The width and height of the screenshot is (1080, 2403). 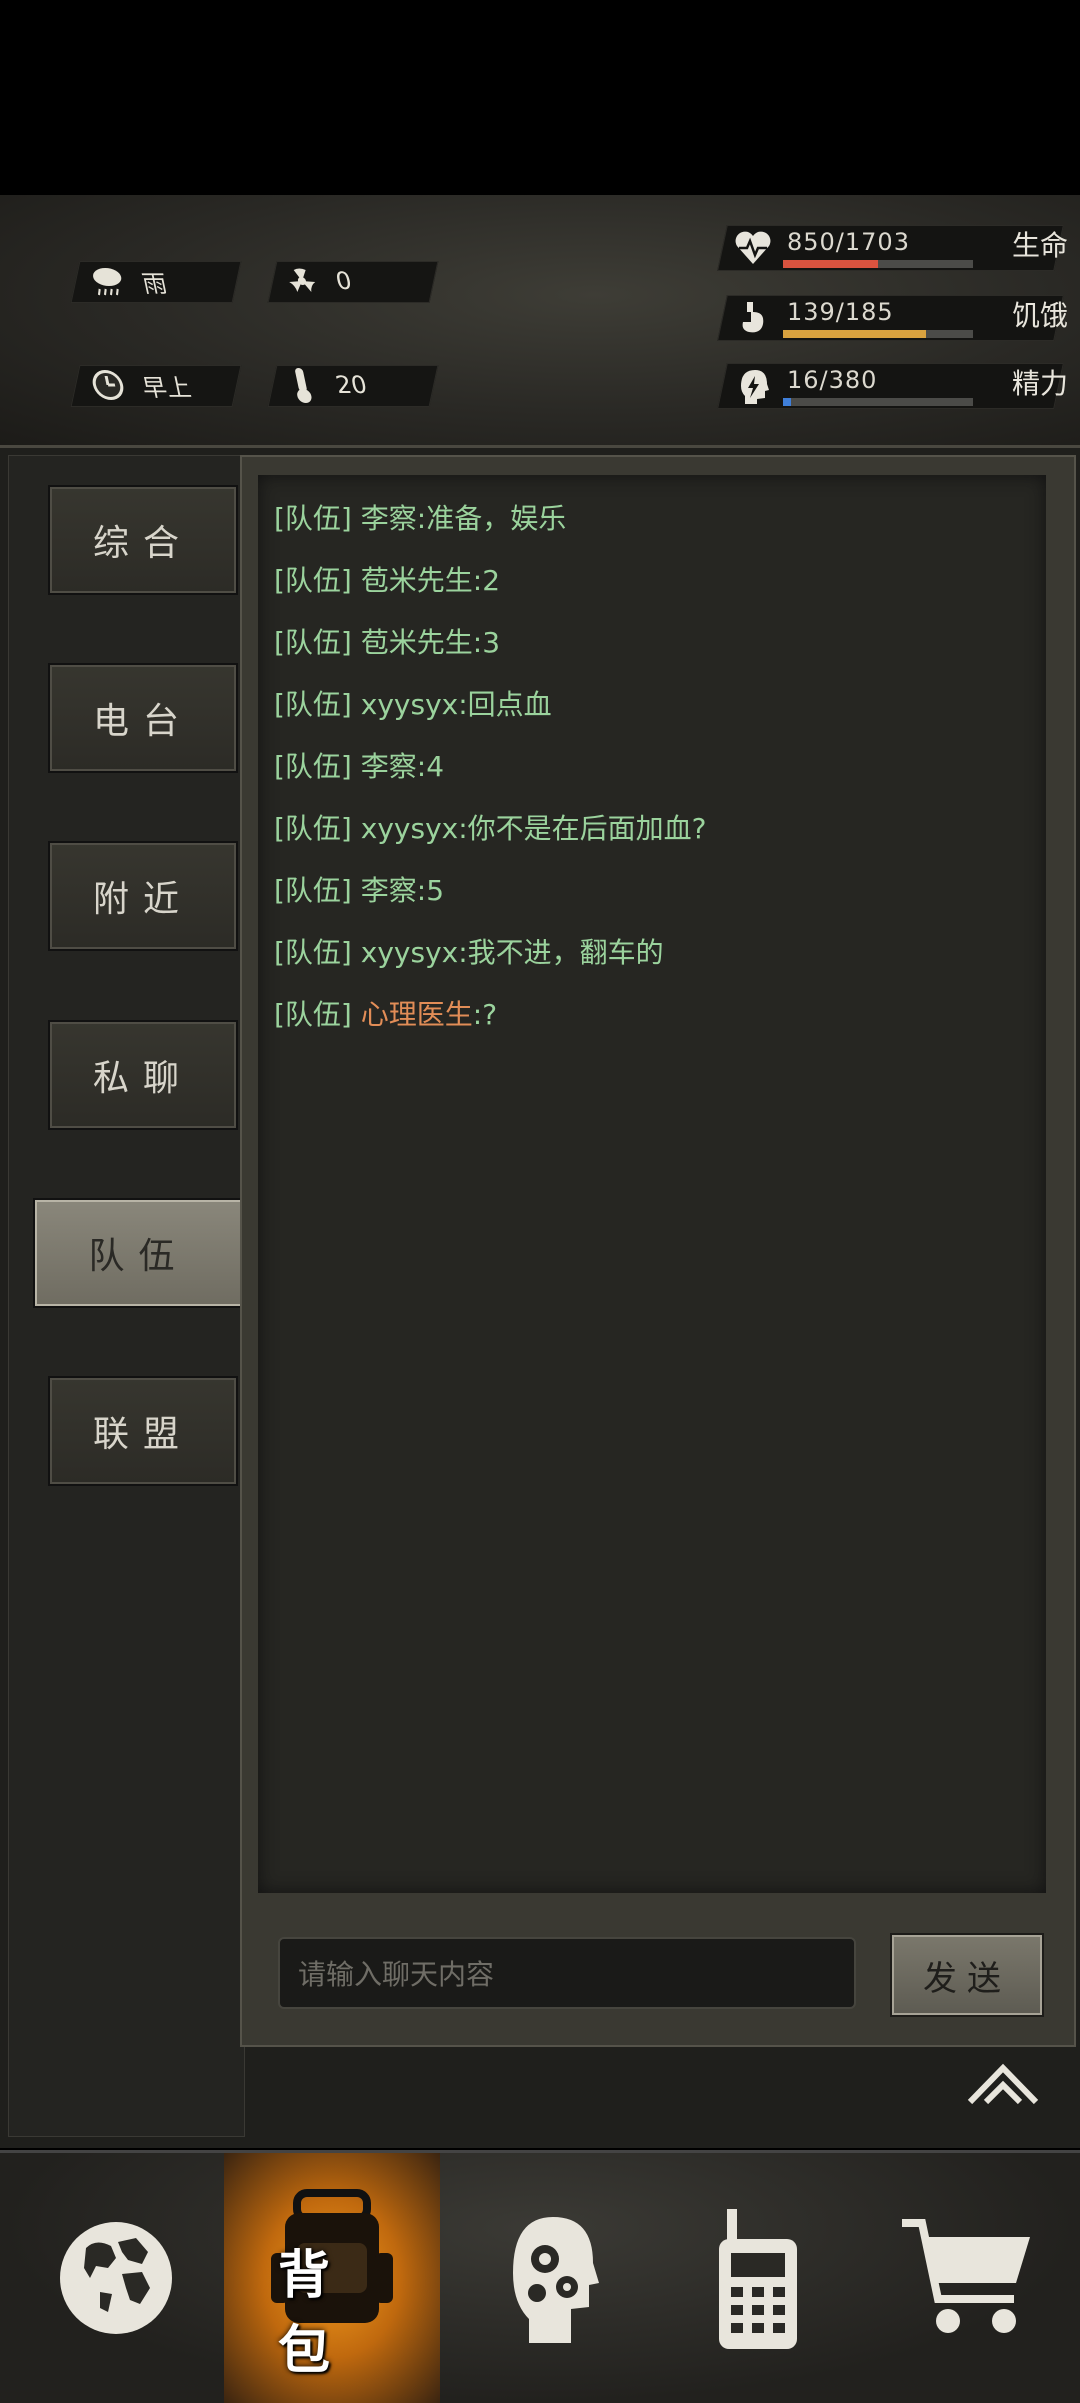 What do you see at coordinates (138, 1253) in the screenshot?
I see `tab-team: 队伍` at bounding box center [138, 1253].